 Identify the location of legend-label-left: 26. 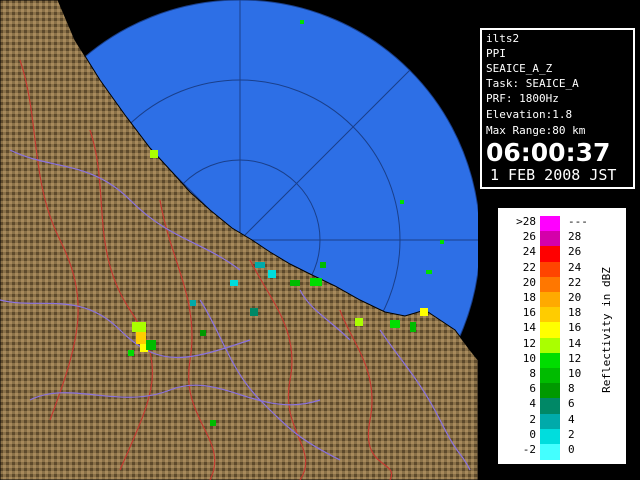
(529, 237).